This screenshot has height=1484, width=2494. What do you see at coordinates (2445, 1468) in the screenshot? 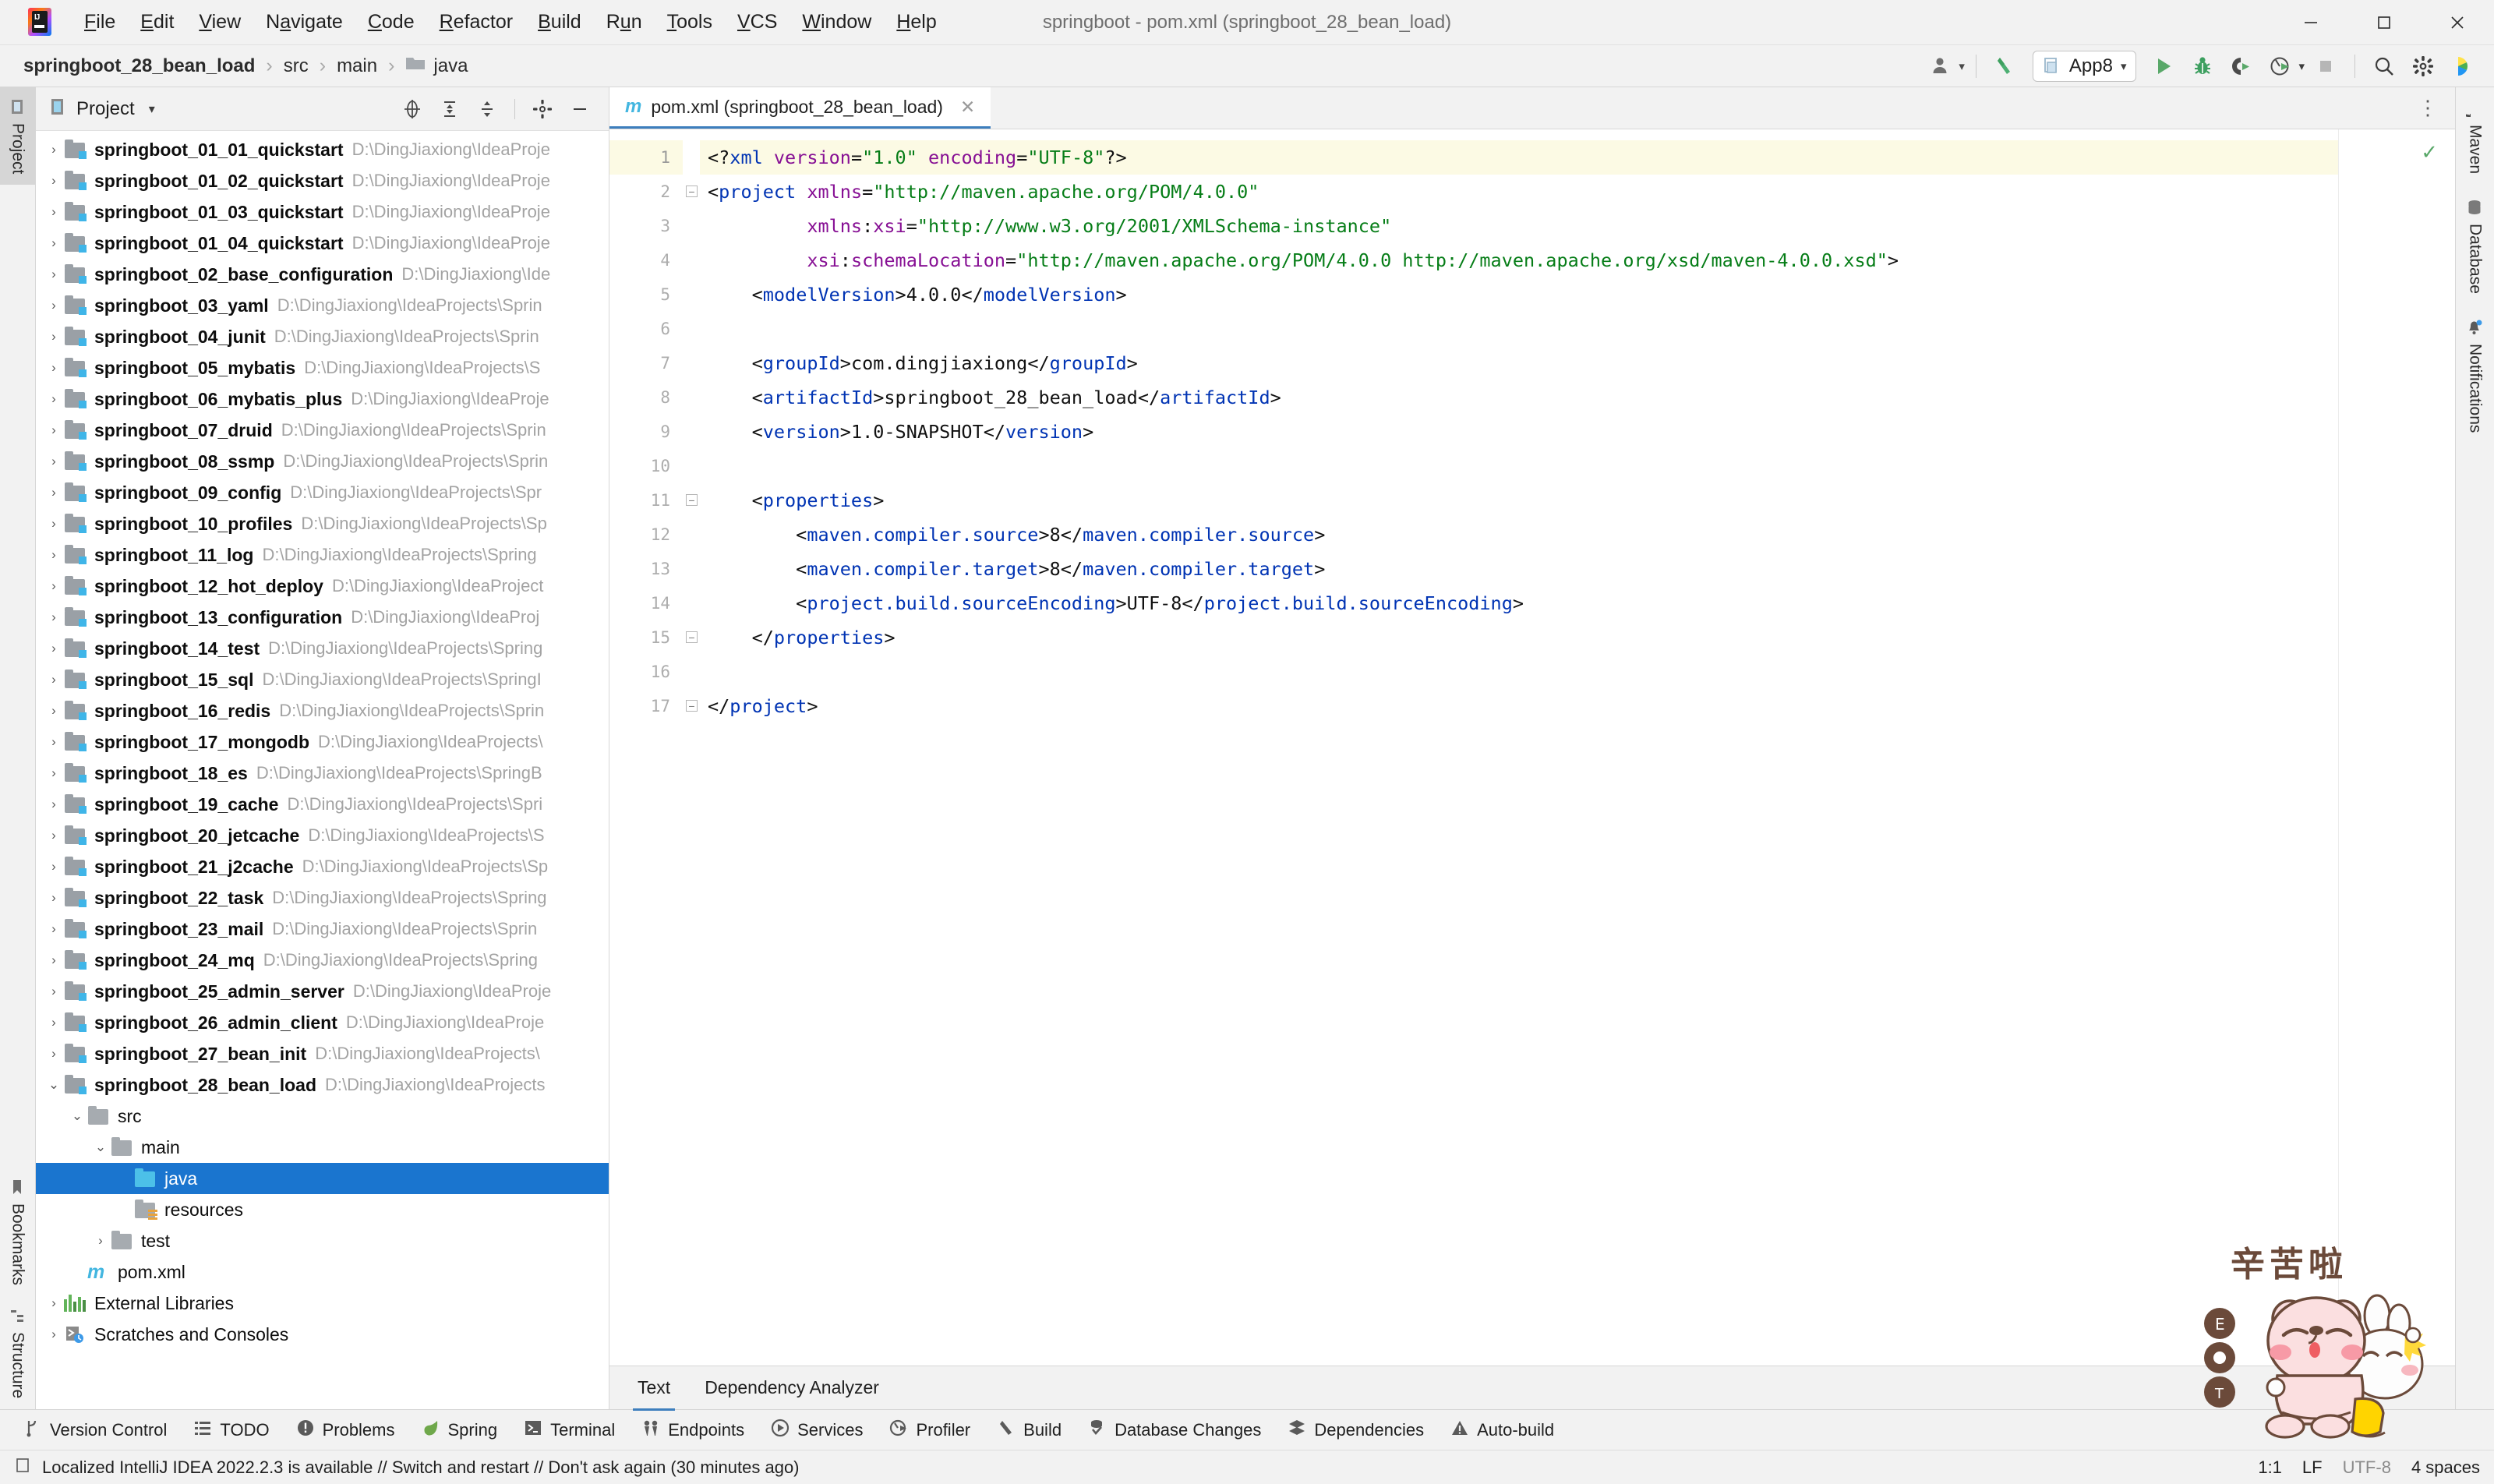
I see `indent-setting: 4 spaces` at bounding box center [2445, 1468].